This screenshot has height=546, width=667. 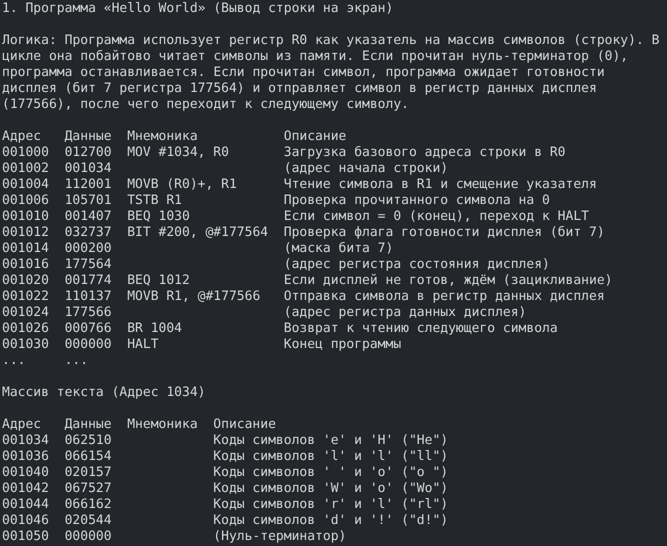 I want to click on data-cell-text: 066162, so click(x=88, y=505).